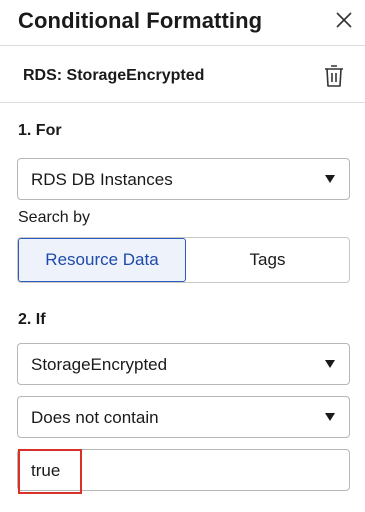 The image size is (365, 512). What do you see at coordinates (32, 319) in the screenshot?
I see `if-section-label: 2. If` at bounding box center [32, 319].